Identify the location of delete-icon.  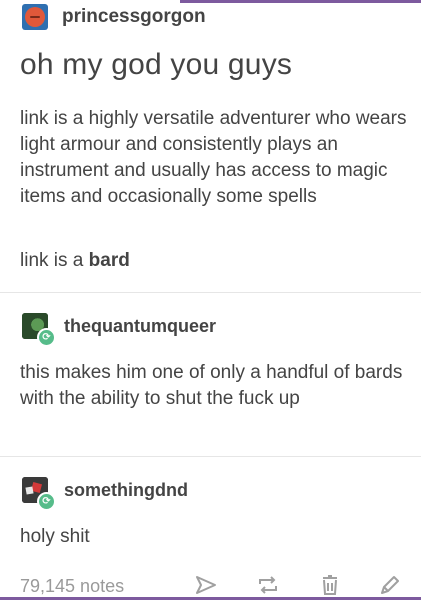
(330, 585).